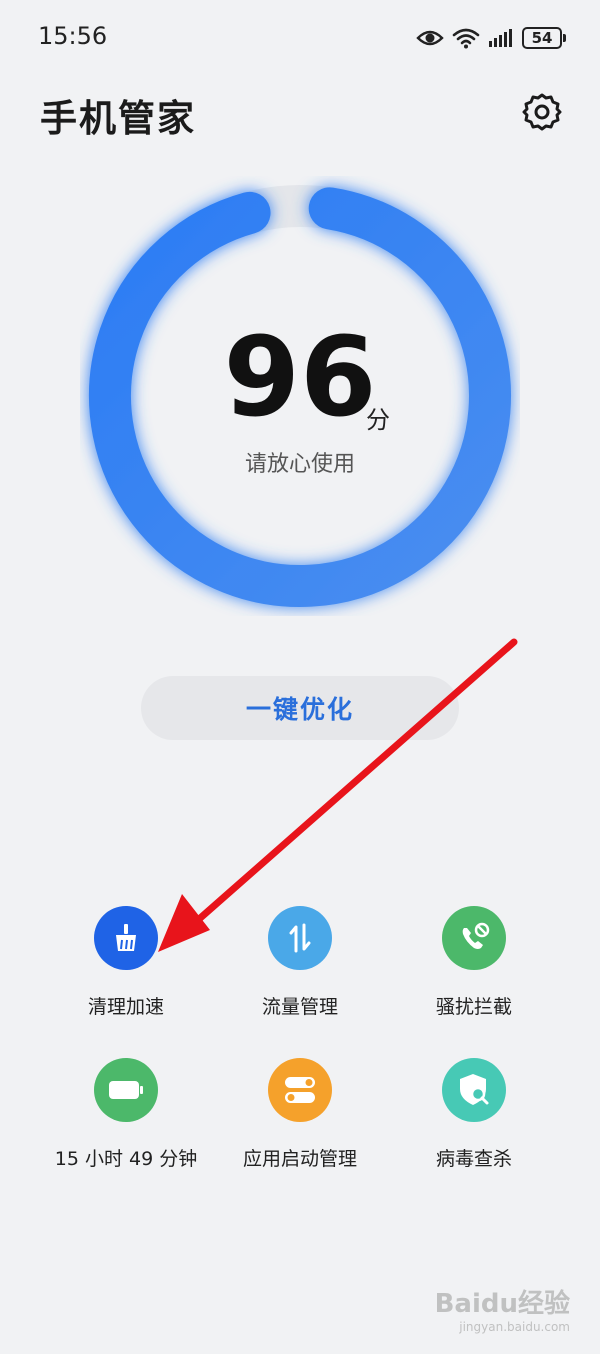 The width and height of the screenshot is (600, 1354). What do you see at coordinates (514, 1327) in the screenshot?
I see `watermark-url: jingyan.baidu.com` at bounding box center [514, 1327].